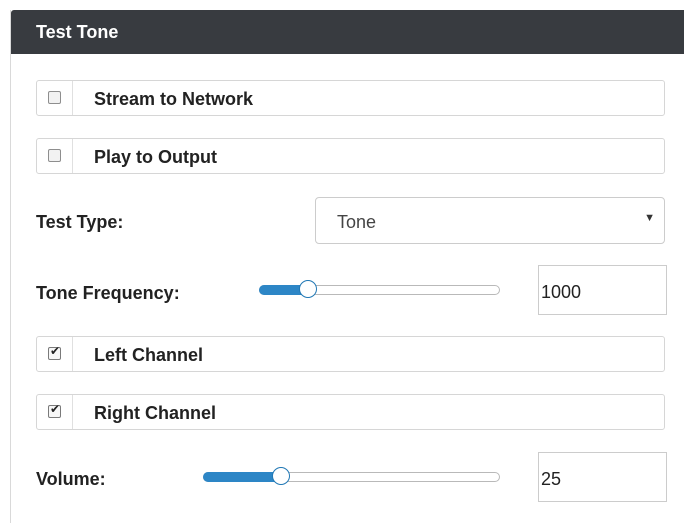  Describe the element at coordinates (347, 32) in the screenshot. I see `panel-header: Test Tone` at that location.